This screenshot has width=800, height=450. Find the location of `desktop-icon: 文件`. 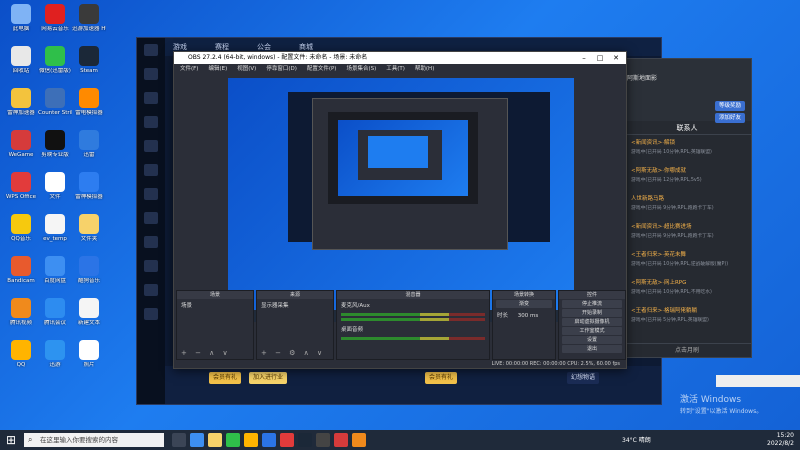

desktop-icon: 文件 is located at coordinates (55, 186).